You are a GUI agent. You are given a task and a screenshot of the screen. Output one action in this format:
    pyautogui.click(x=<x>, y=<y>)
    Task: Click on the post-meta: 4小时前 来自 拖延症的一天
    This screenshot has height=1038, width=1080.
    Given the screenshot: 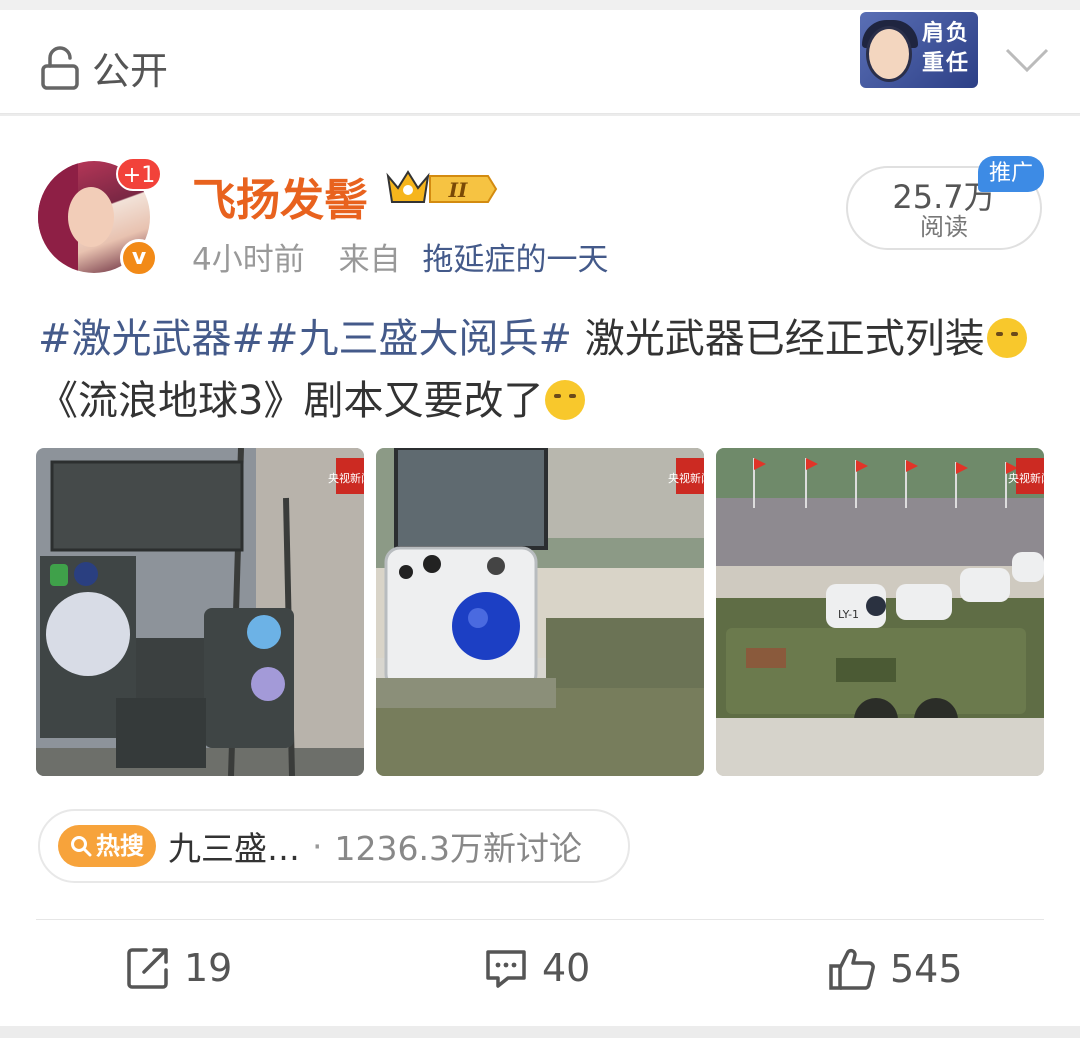 What is the action you would take?
    pyautogui.click(x=400, y=256)
    